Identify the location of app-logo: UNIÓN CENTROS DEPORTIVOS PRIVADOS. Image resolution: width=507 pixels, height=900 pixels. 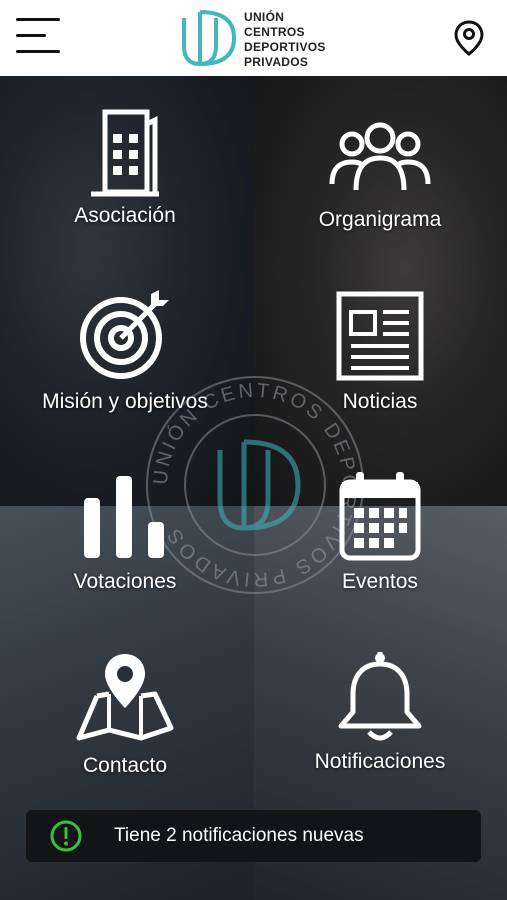
(260, 38).